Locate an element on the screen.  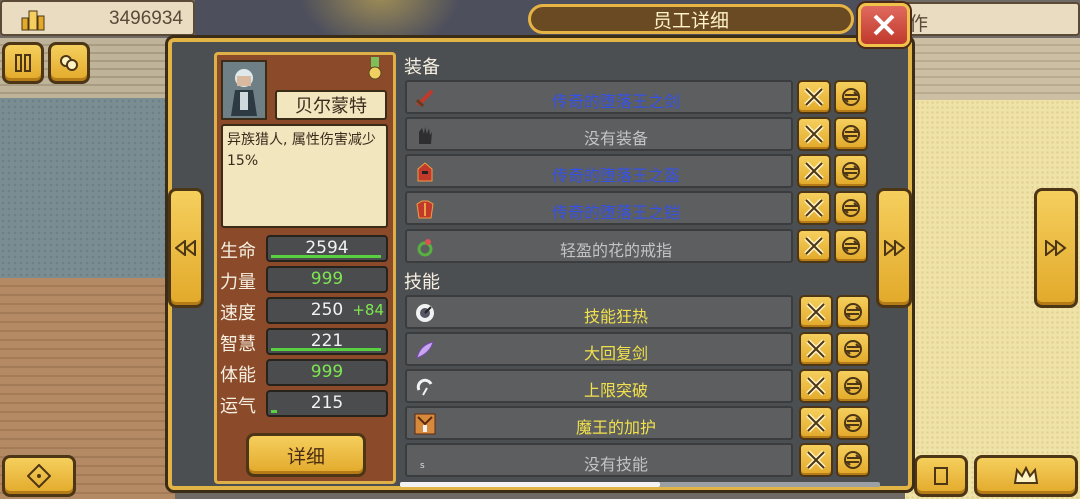
empty-icon: s is located at coordinates (425, 461).